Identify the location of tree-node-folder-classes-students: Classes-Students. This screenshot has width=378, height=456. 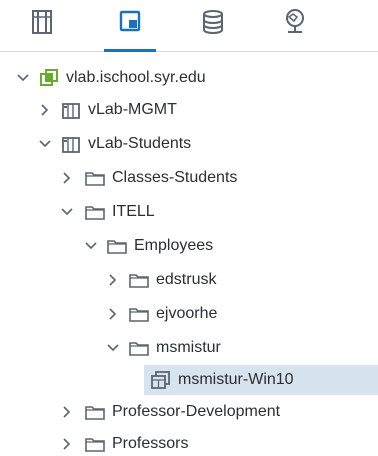
(189, 178).